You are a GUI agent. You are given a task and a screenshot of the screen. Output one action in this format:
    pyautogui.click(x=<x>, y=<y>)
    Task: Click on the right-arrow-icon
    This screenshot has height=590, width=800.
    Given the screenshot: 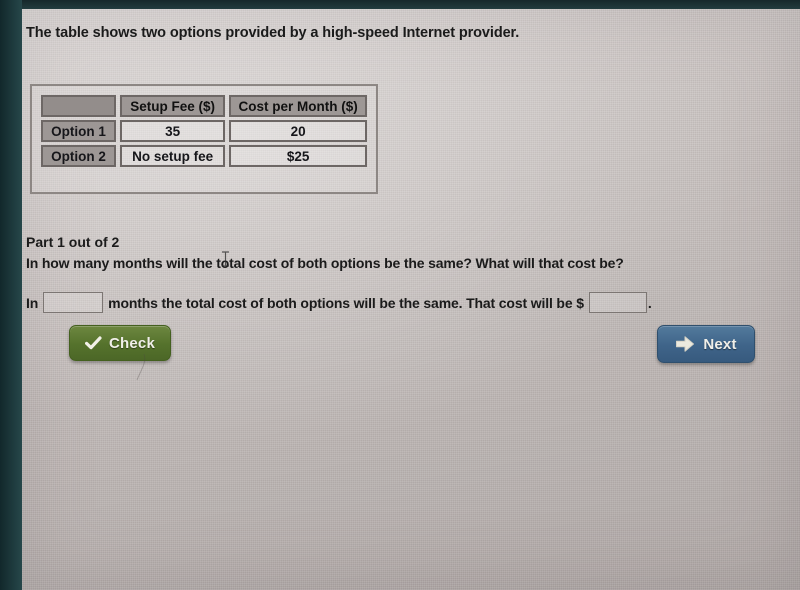 What is the action you would take?
    pyautogui.click(x=685, y=344)
    